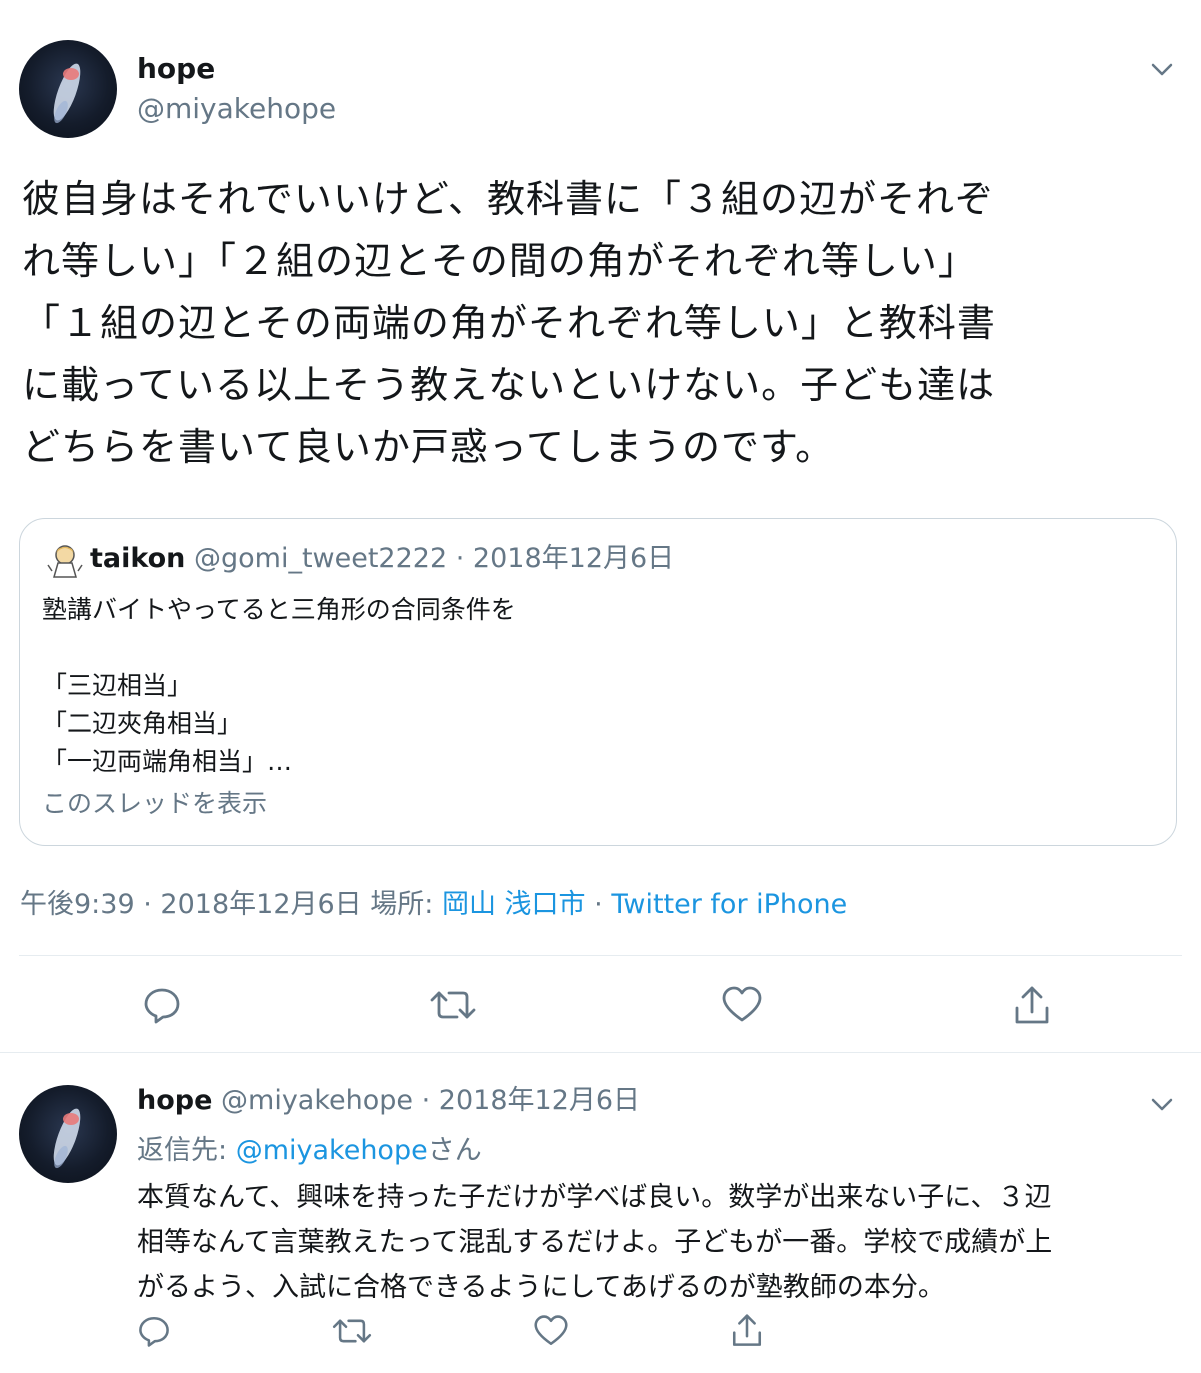 This screenshot has height=1373, width=1201. What do you see at coordinates (509, 385) in the screenshot?
I see `tweet-text-line: に載っている以上そう教えないといけない。子ども達は` at bounding box center [509, 385].